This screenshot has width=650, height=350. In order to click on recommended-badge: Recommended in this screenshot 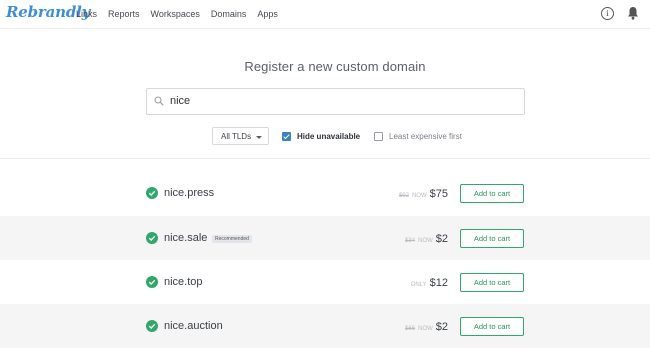, I will do `click(232, 239)`.